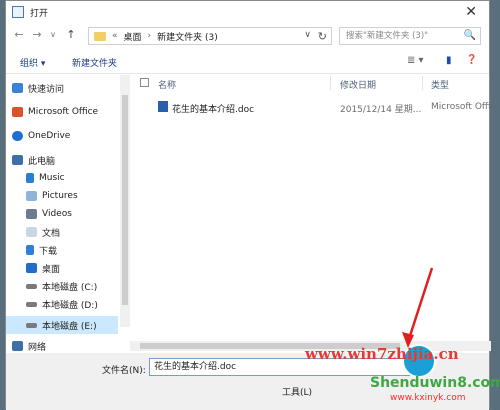 This screenshot has width=500, height=410. Describe the element at coordinates (17, 112) in the screenshot. I see `office-icon` at that location.